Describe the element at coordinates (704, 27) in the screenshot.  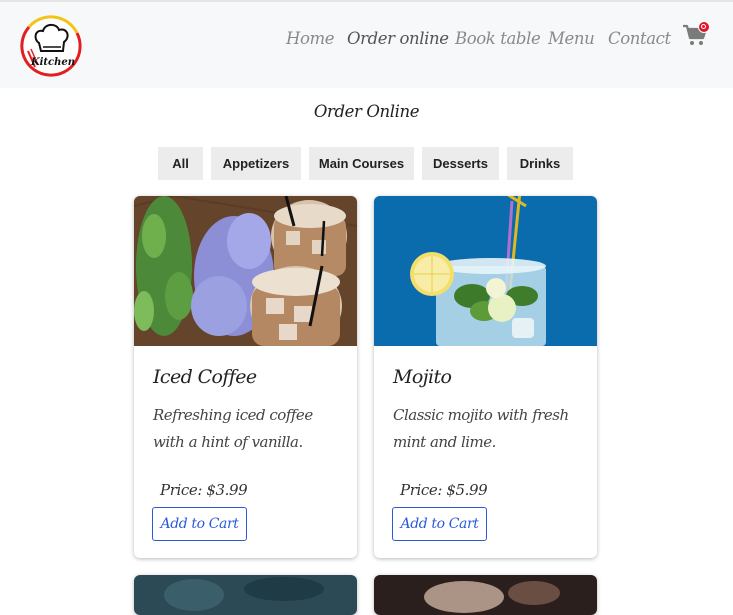
I see `cart-badge` at that location.